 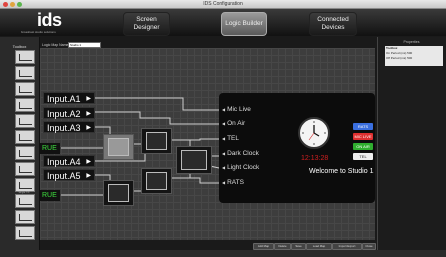 I want to click on logic-gate-selected, so click(x=118, y=147).